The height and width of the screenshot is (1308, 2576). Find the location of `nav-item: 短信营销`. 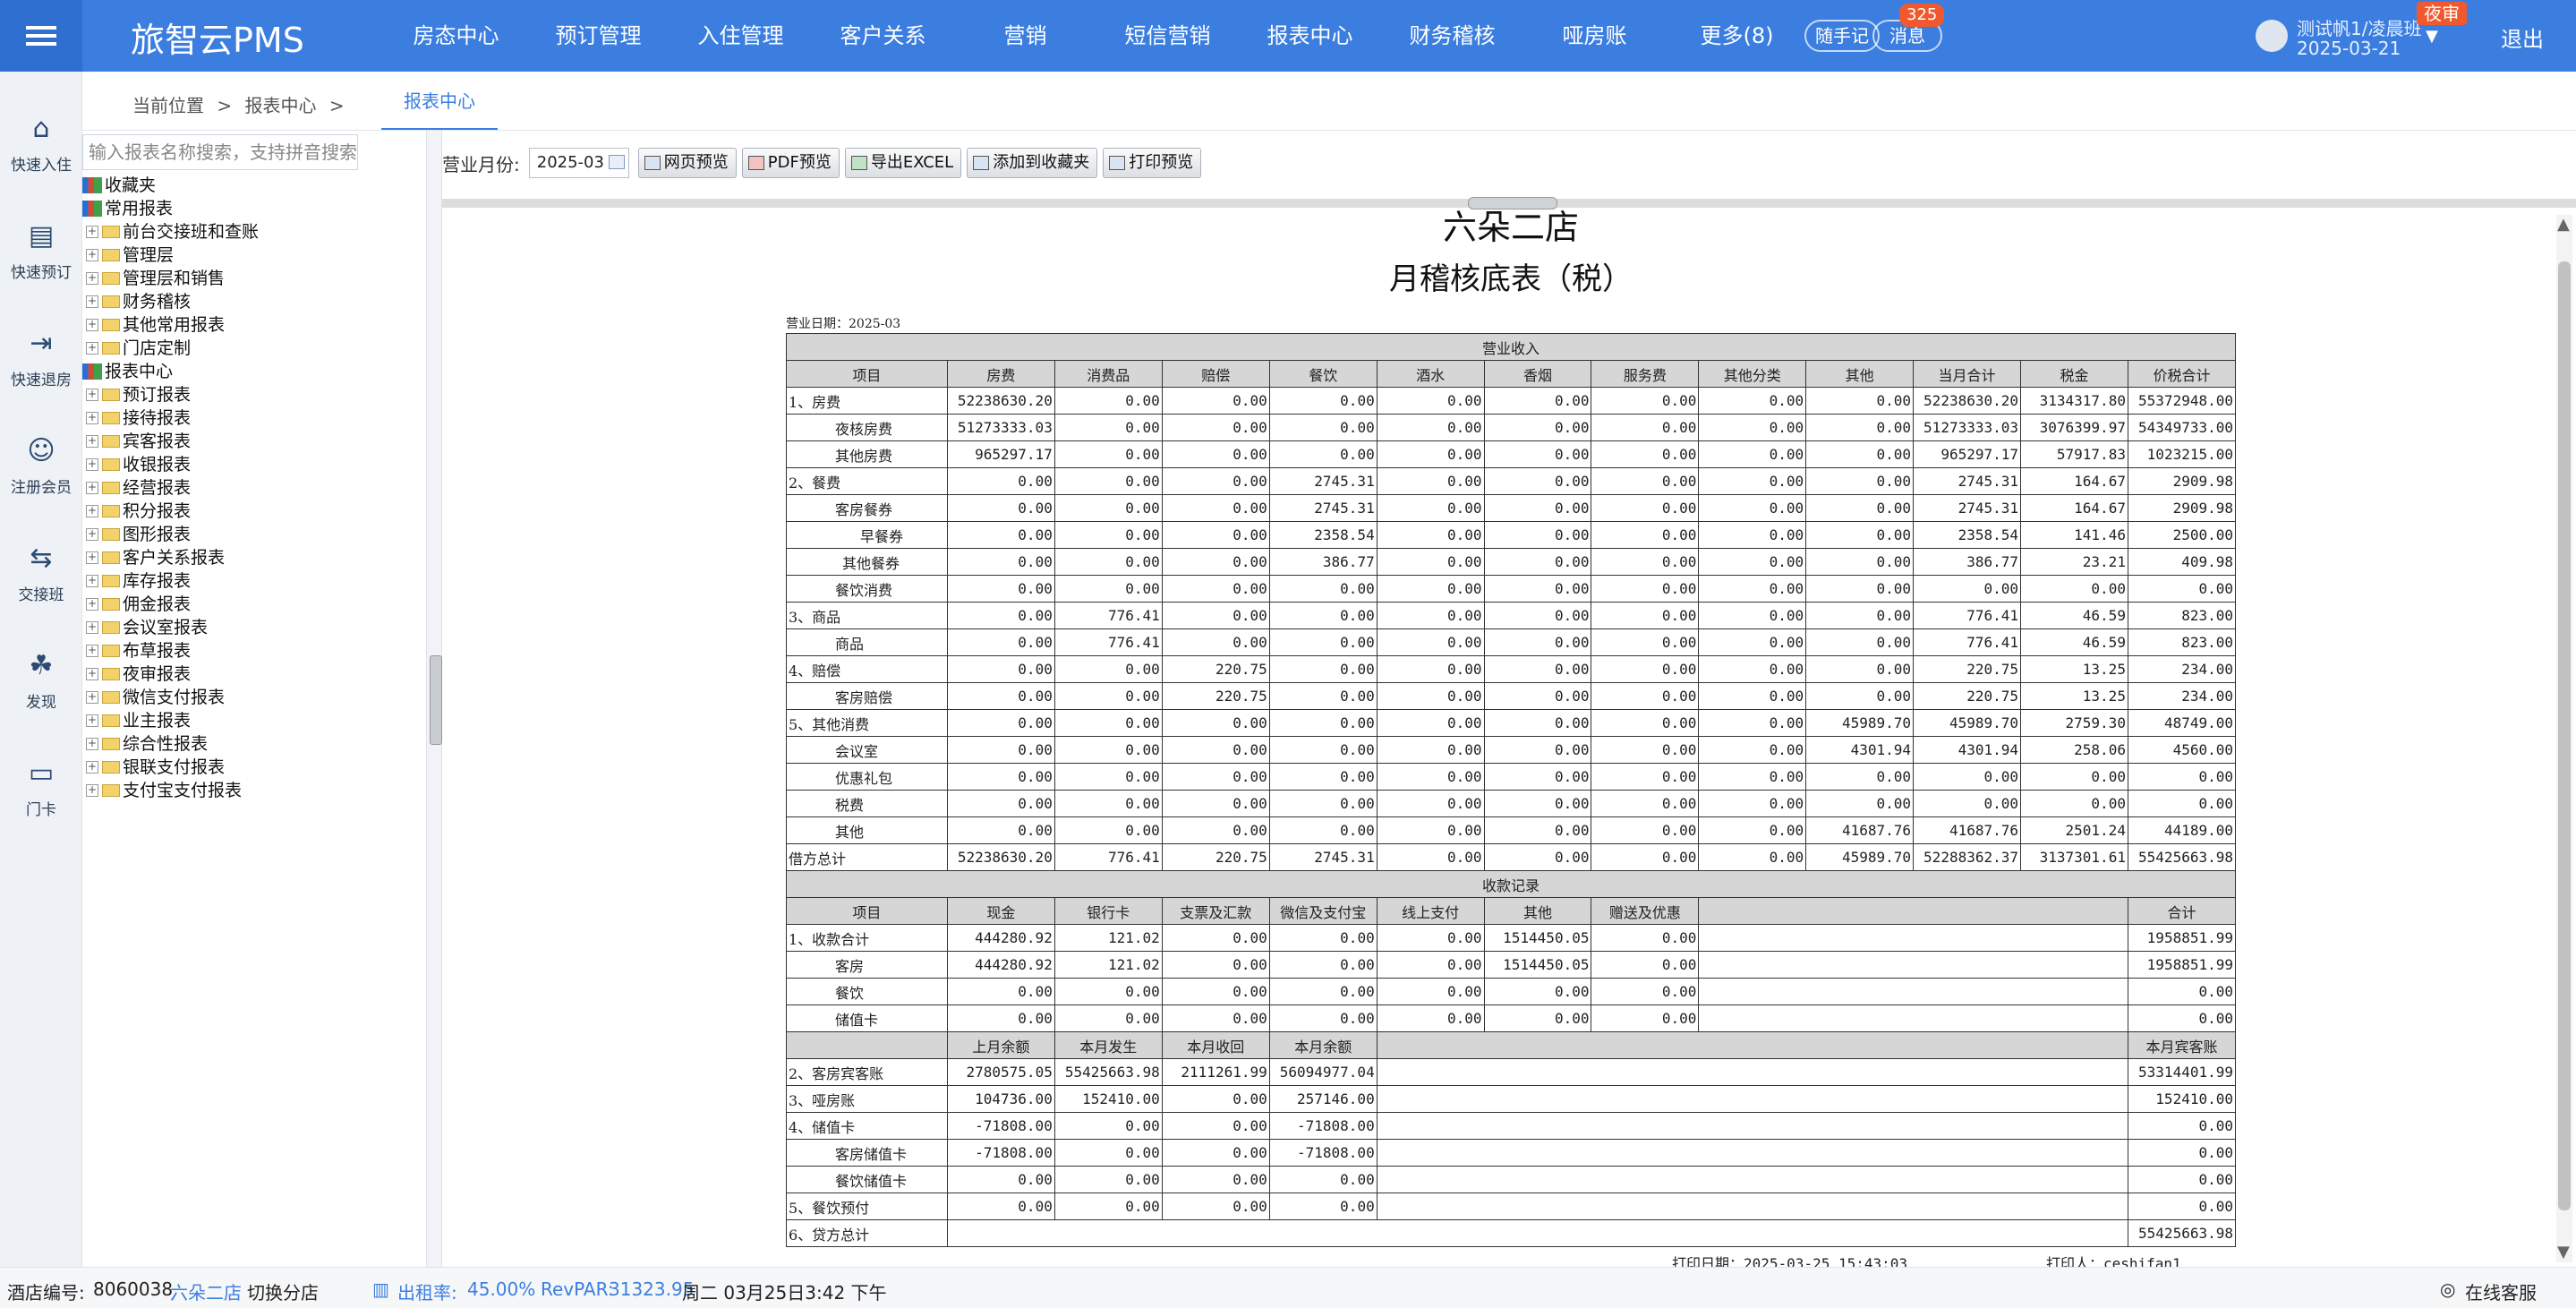

nav-item: 短信营销 is located at coordinates (1167, 36).